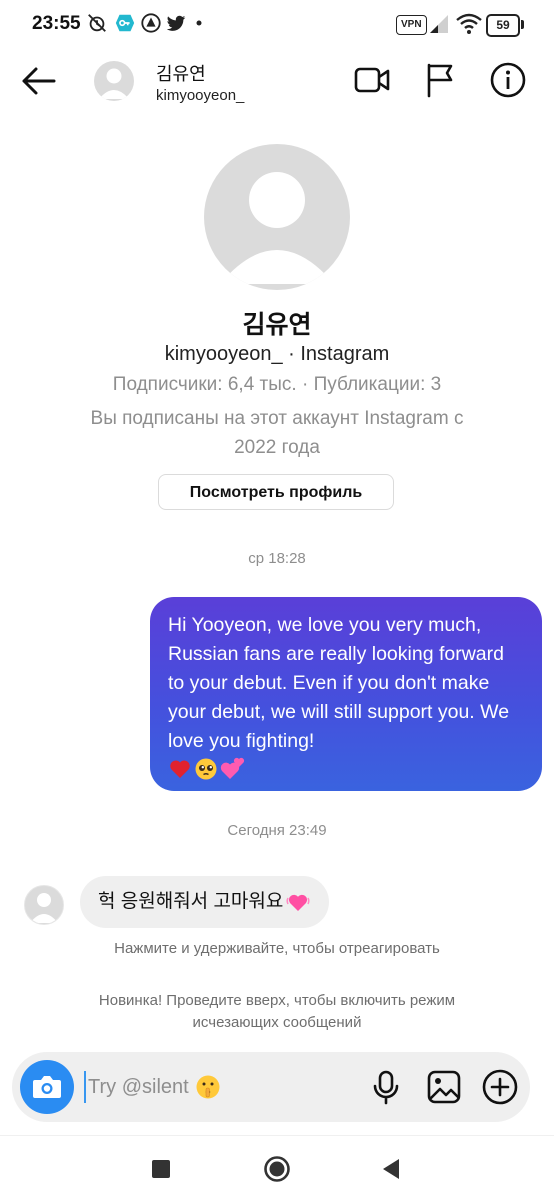 This screenshot has width=554, height=1201. I want to click on outgoing-emojis, so click(346, 769).